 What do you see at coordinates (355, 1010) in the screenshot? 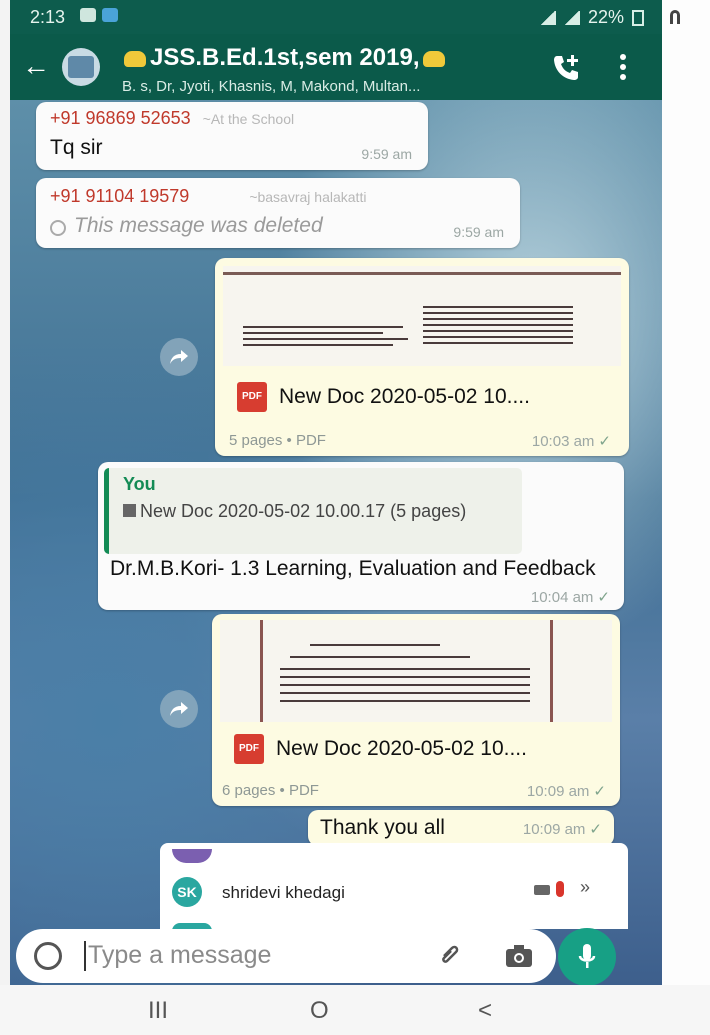
I see `android-nav-bar: III O <` at bounding box center [355, 1010].